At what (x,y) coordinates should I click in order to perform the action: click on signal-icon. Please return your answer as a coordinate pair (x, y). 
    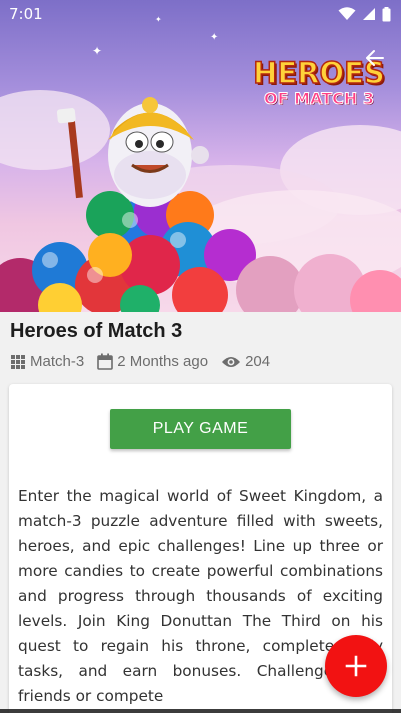
    Looking at the image, I should click on (369, 14).